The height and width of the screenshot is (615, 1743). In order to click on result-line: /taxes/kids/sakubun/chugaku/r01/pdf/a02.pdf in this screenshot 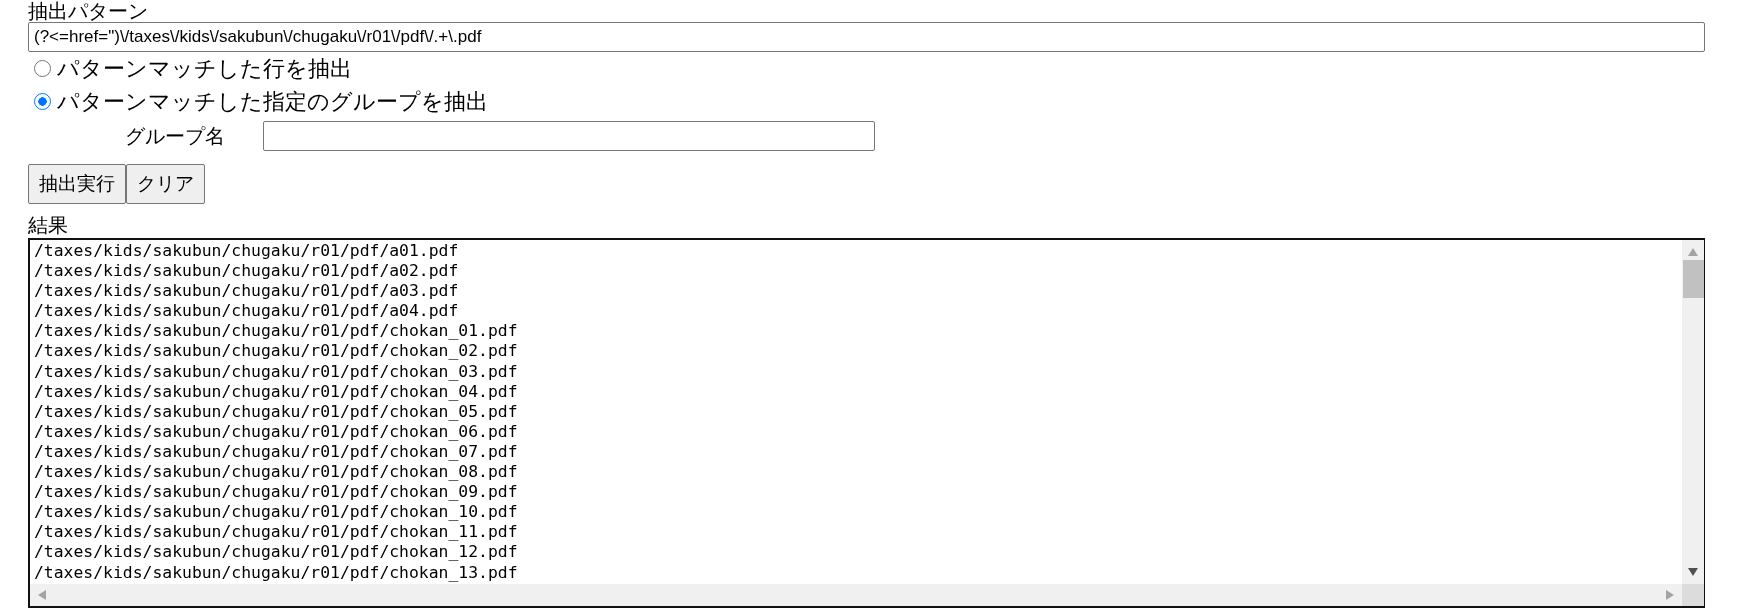, I will do `click(247, 271)`.